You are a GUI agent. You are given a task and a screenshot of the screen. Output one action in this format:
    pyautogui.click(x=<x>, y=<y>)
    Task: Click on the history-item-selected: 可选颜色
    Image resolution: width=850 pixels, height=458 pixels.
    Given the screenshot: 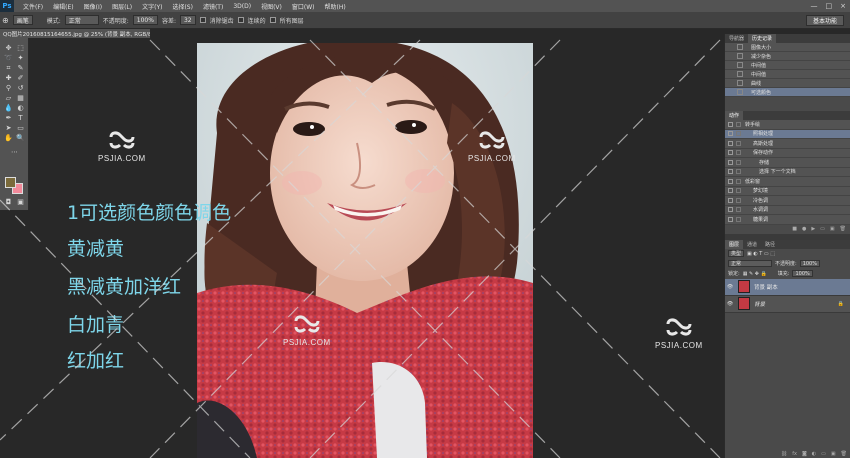 What is the action you would take?
    pyautogui.click(x=787, y=92)
    